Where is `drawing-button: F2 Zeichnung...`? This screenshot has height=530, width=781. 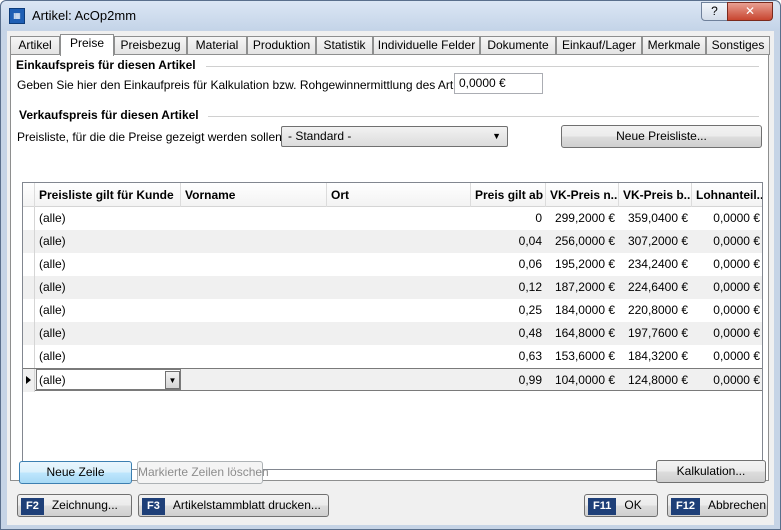
drawing-button: F2 Zeichnung... is located at coordinates (74, 505).